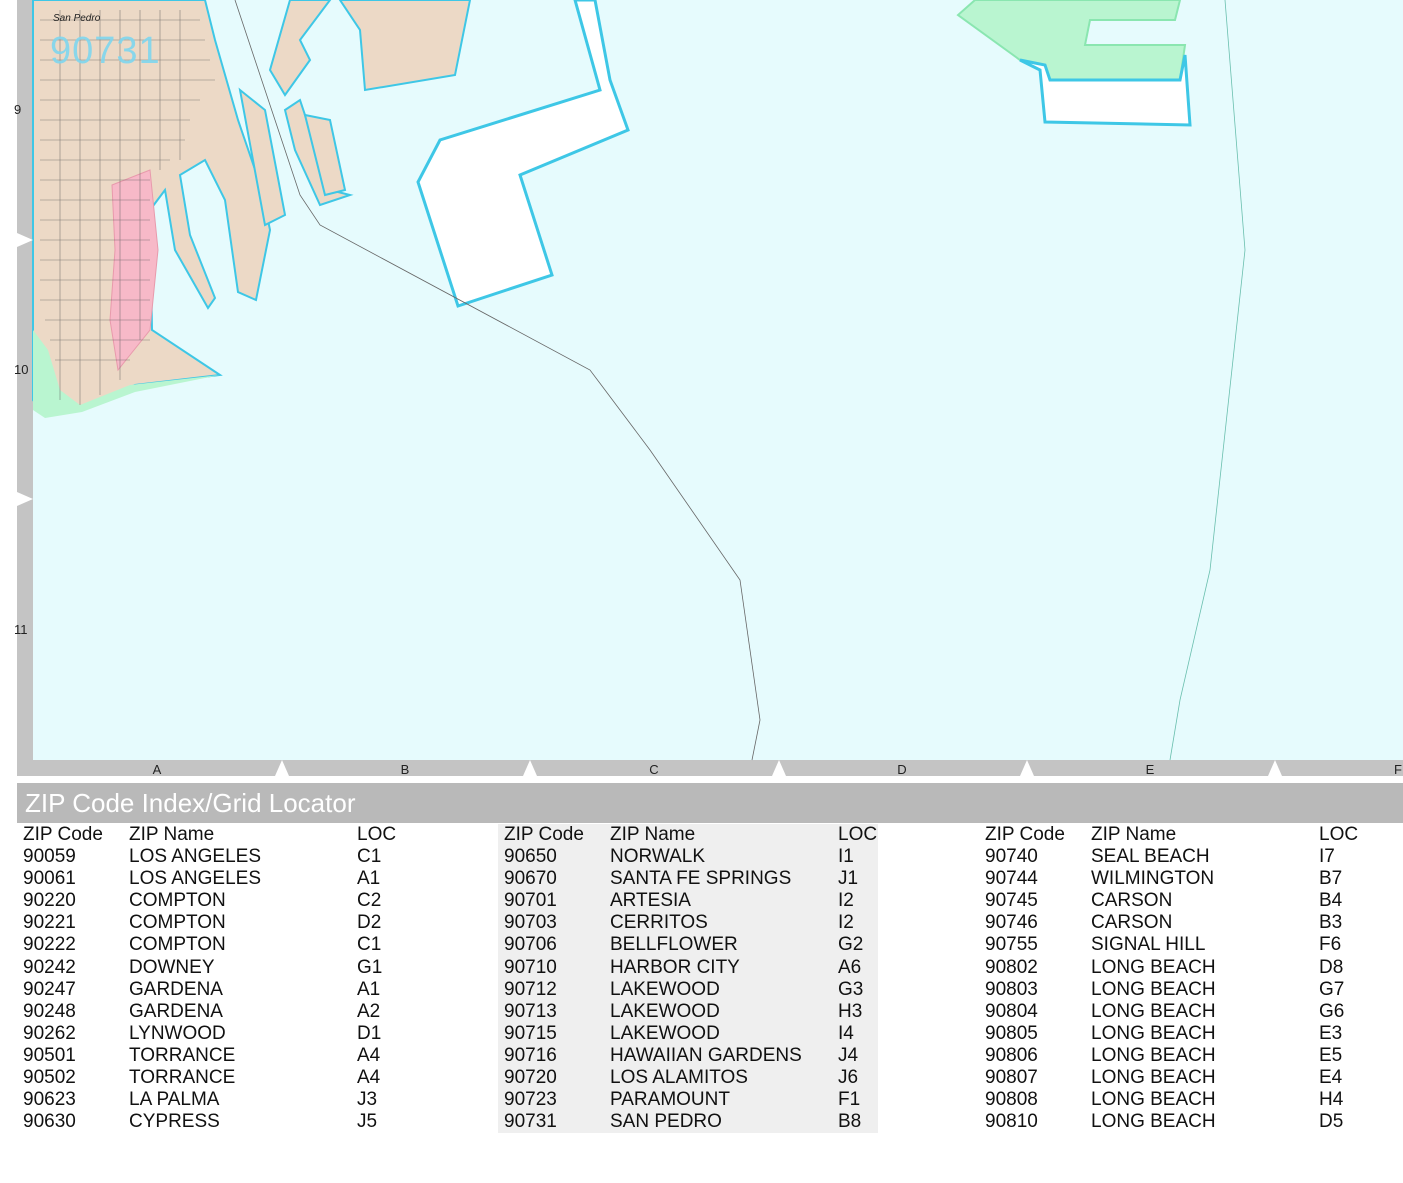  I want to click on zip-overlay-label: 90731, so click(105, 51).